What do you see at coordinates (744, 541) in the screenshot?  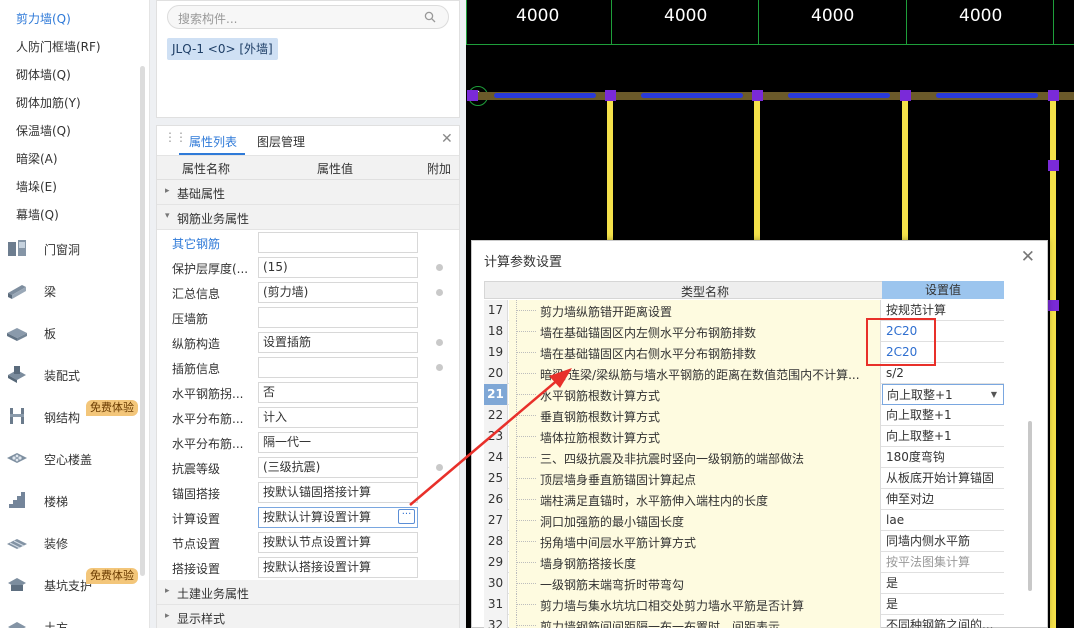 I see `param-row: 28 拐角墙中间层水平筋计算方式 同墙内侧水平筋` at bounding box center [744, 541].